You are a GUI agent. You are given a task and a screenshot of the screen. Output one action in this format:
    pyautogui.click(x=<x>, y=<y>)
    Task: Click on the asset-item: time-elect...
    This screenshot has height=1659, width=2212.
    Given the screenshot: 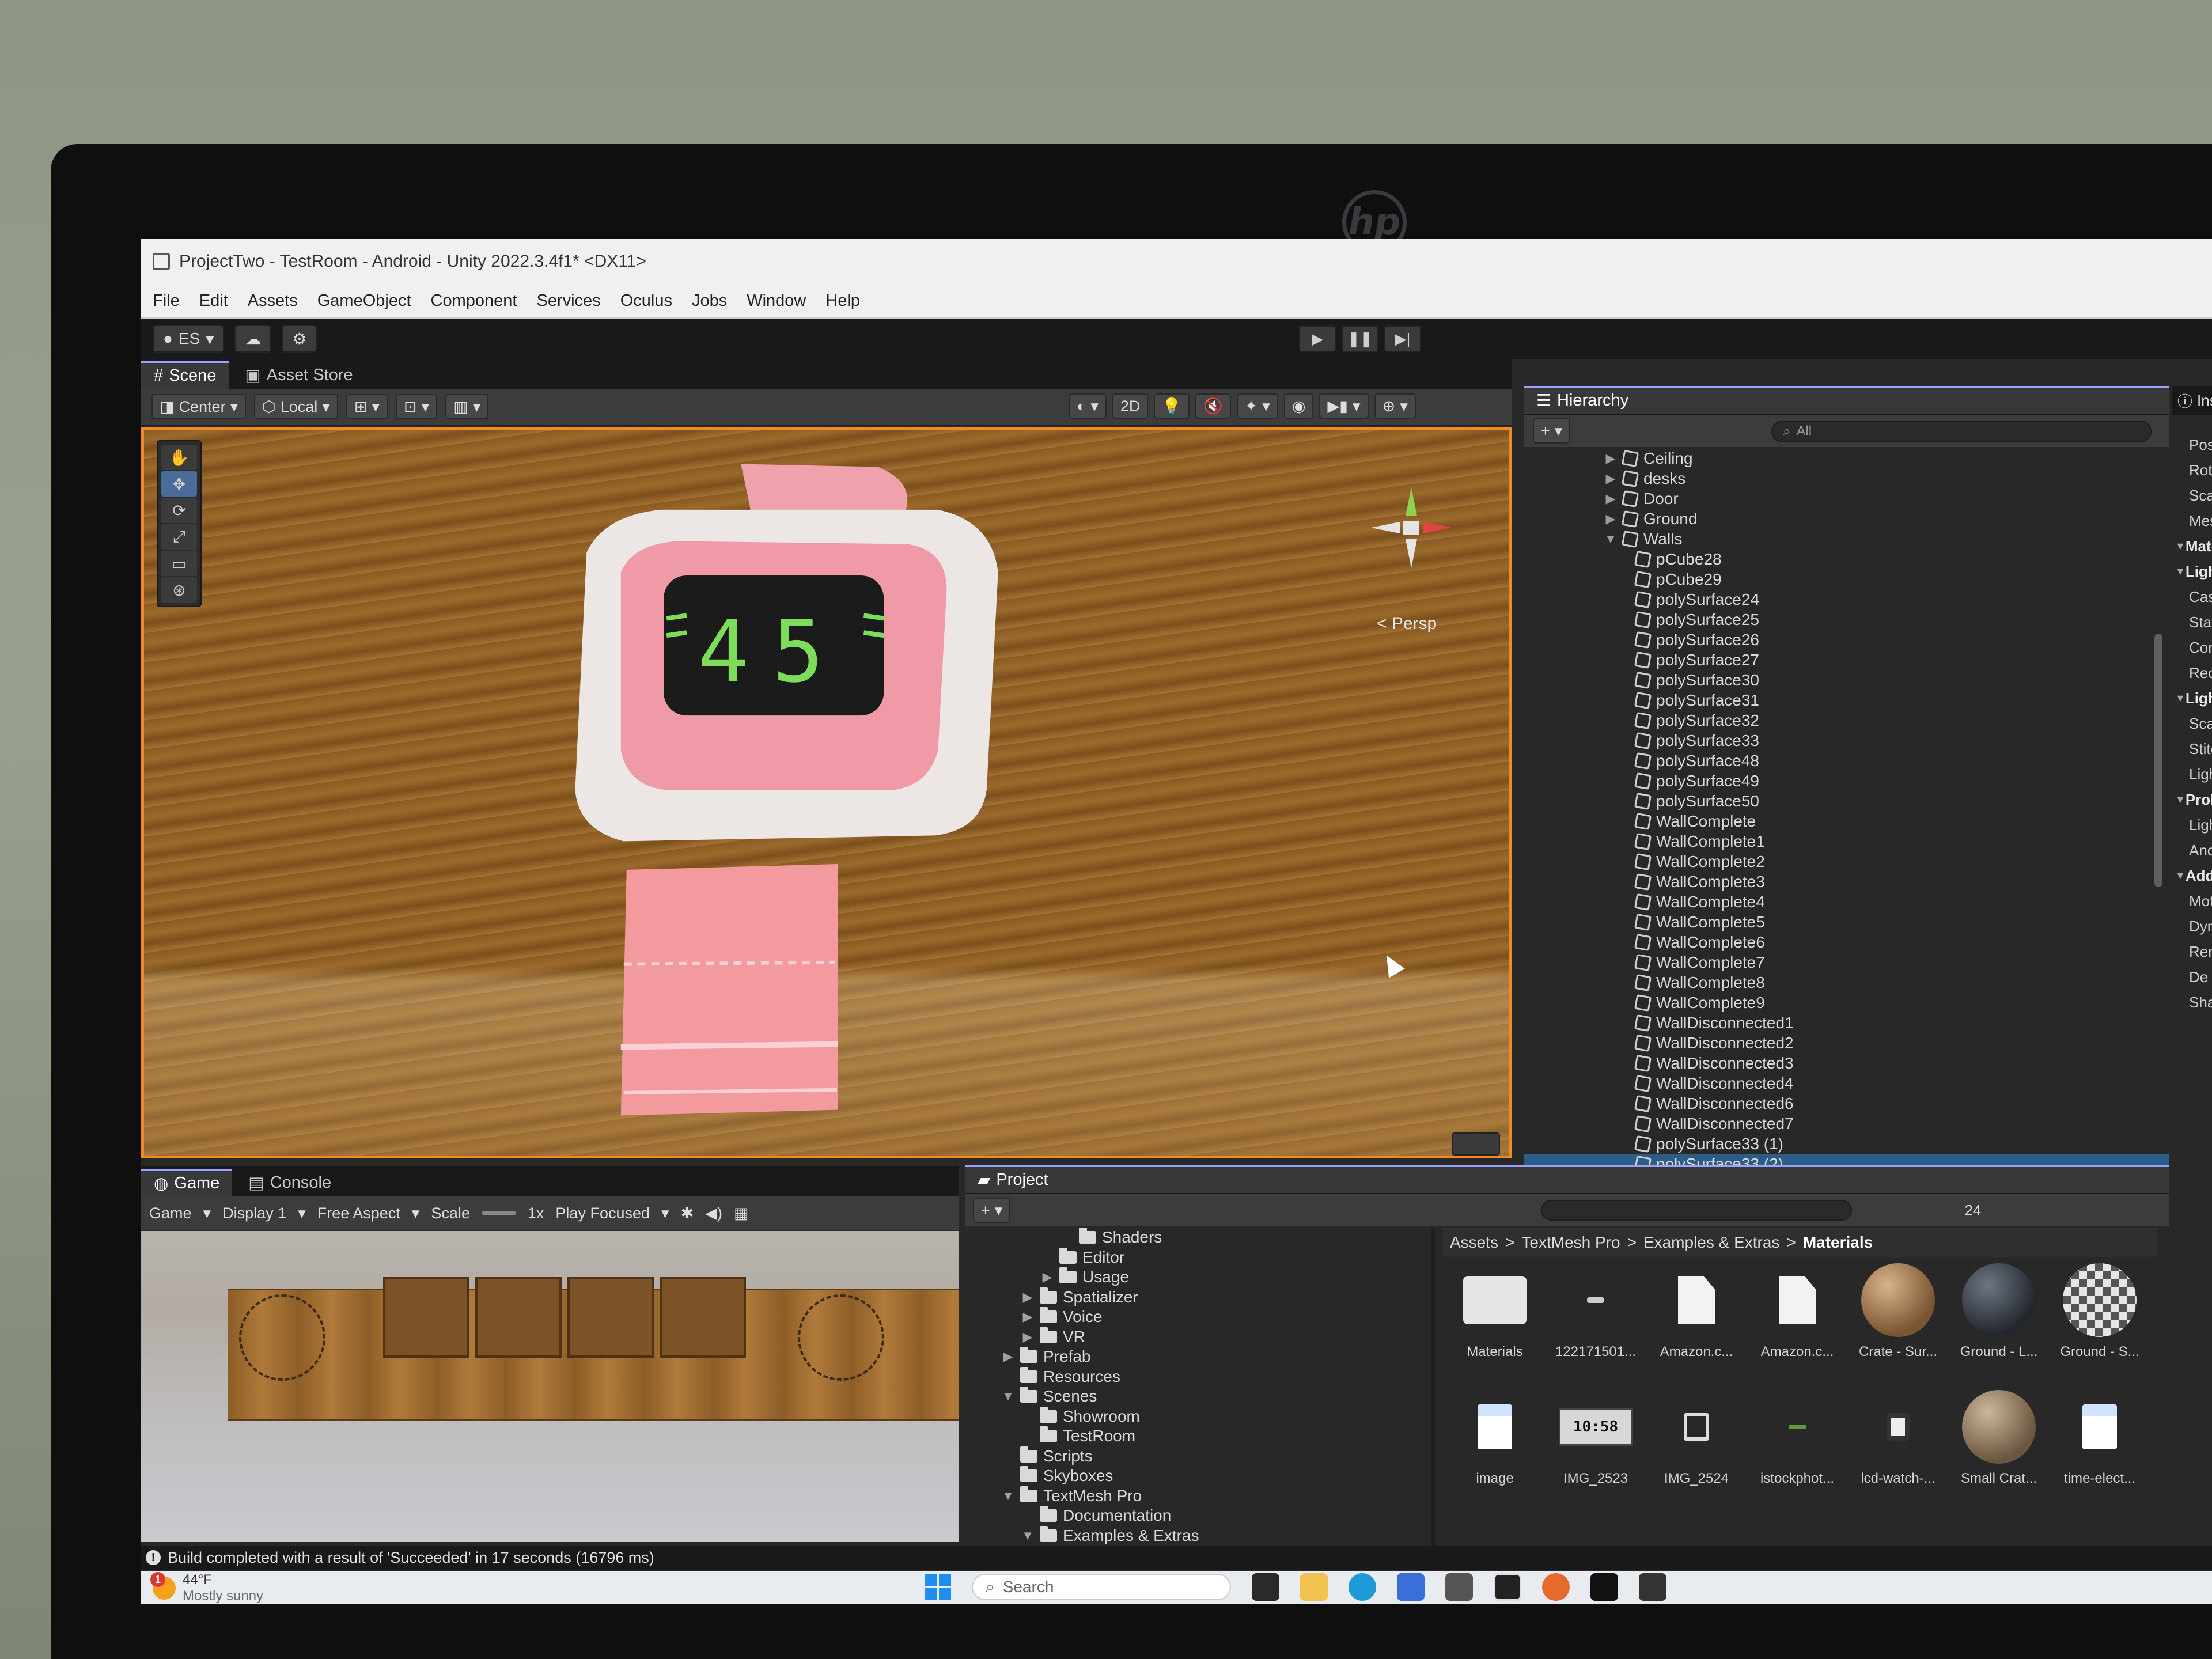 What is the action you would take?
    pyautogui.click(x=2100, y=1453)
    